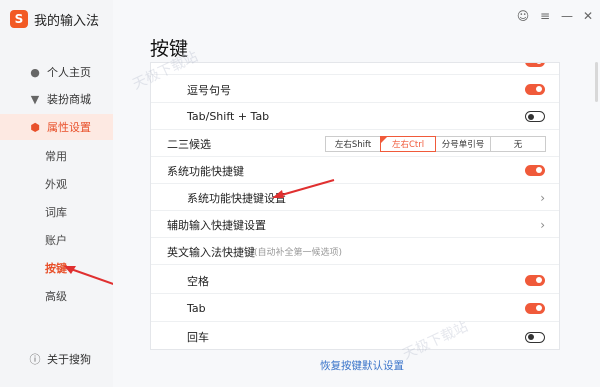 The image size is (600, 387). I want to click on app-logo: S, so click(19, 19).